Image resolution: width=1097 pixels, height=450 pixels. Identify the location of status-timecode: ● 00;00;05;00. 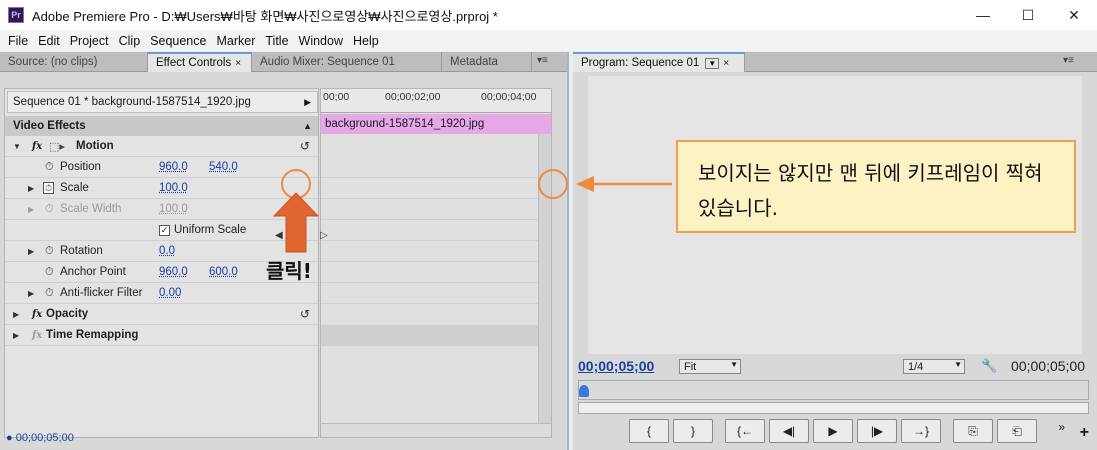
(40, 438).